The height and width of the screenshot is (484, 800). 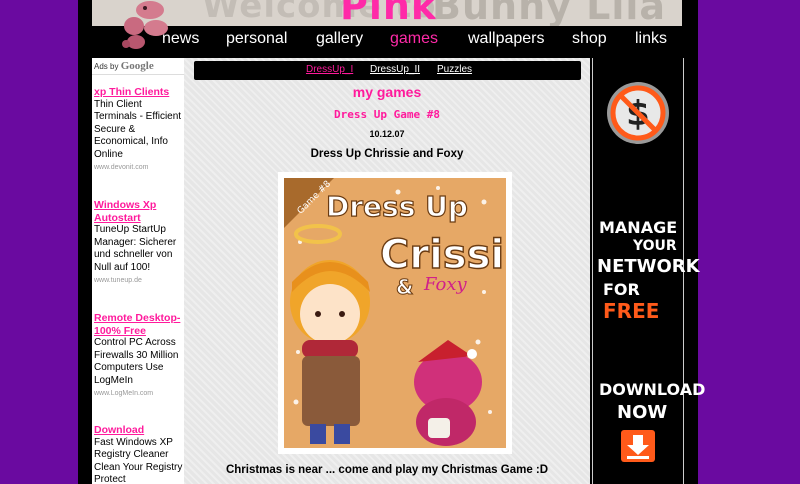 What do you see at coordinates (339, 39) in the screenshot?
I see `nav-item-gallery: gallery` at bounding box center [339, 39].